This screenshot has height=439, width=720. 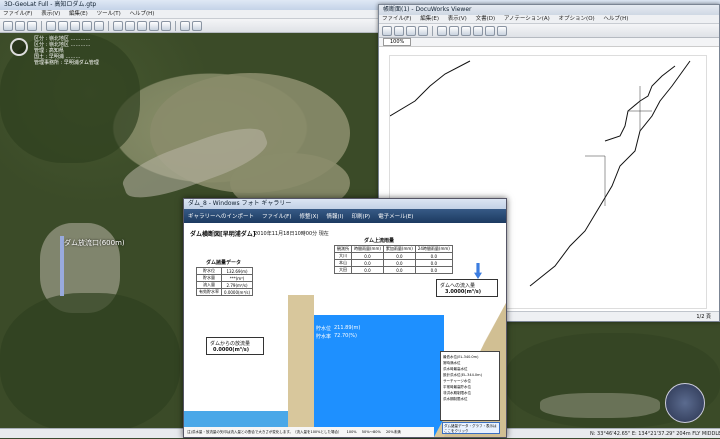 What do you see at coordinates (276, 216) in the screenshot?
I see `file-menu: ファイル(F)` at bounding box center [276, 216].